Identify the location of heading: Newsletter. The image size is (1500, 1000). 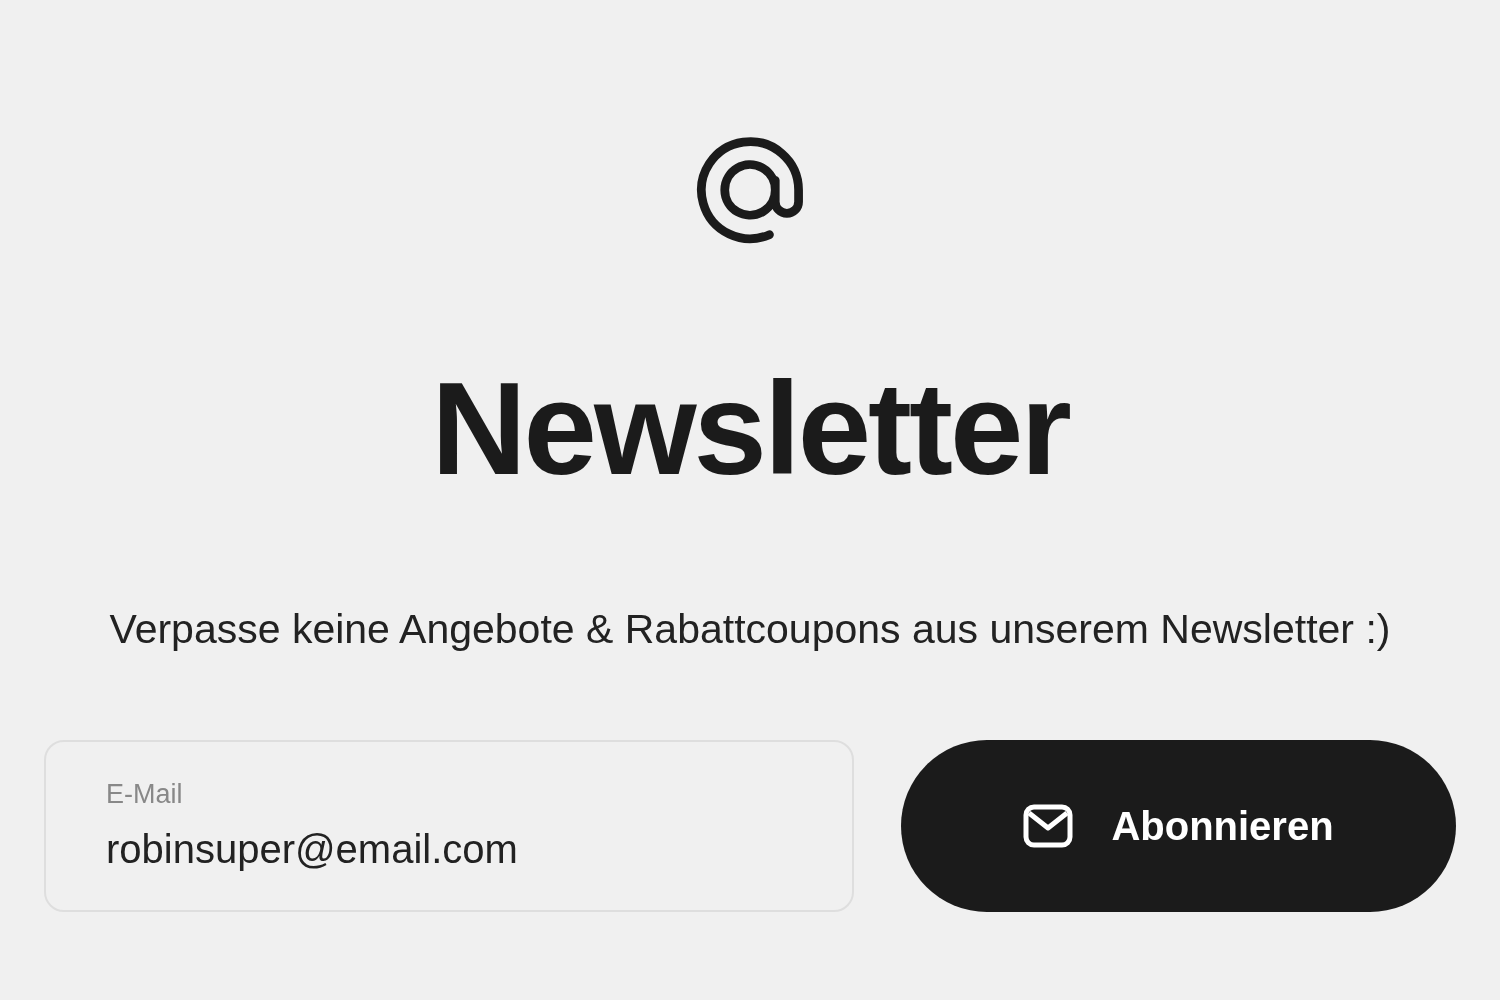
(750, 429).